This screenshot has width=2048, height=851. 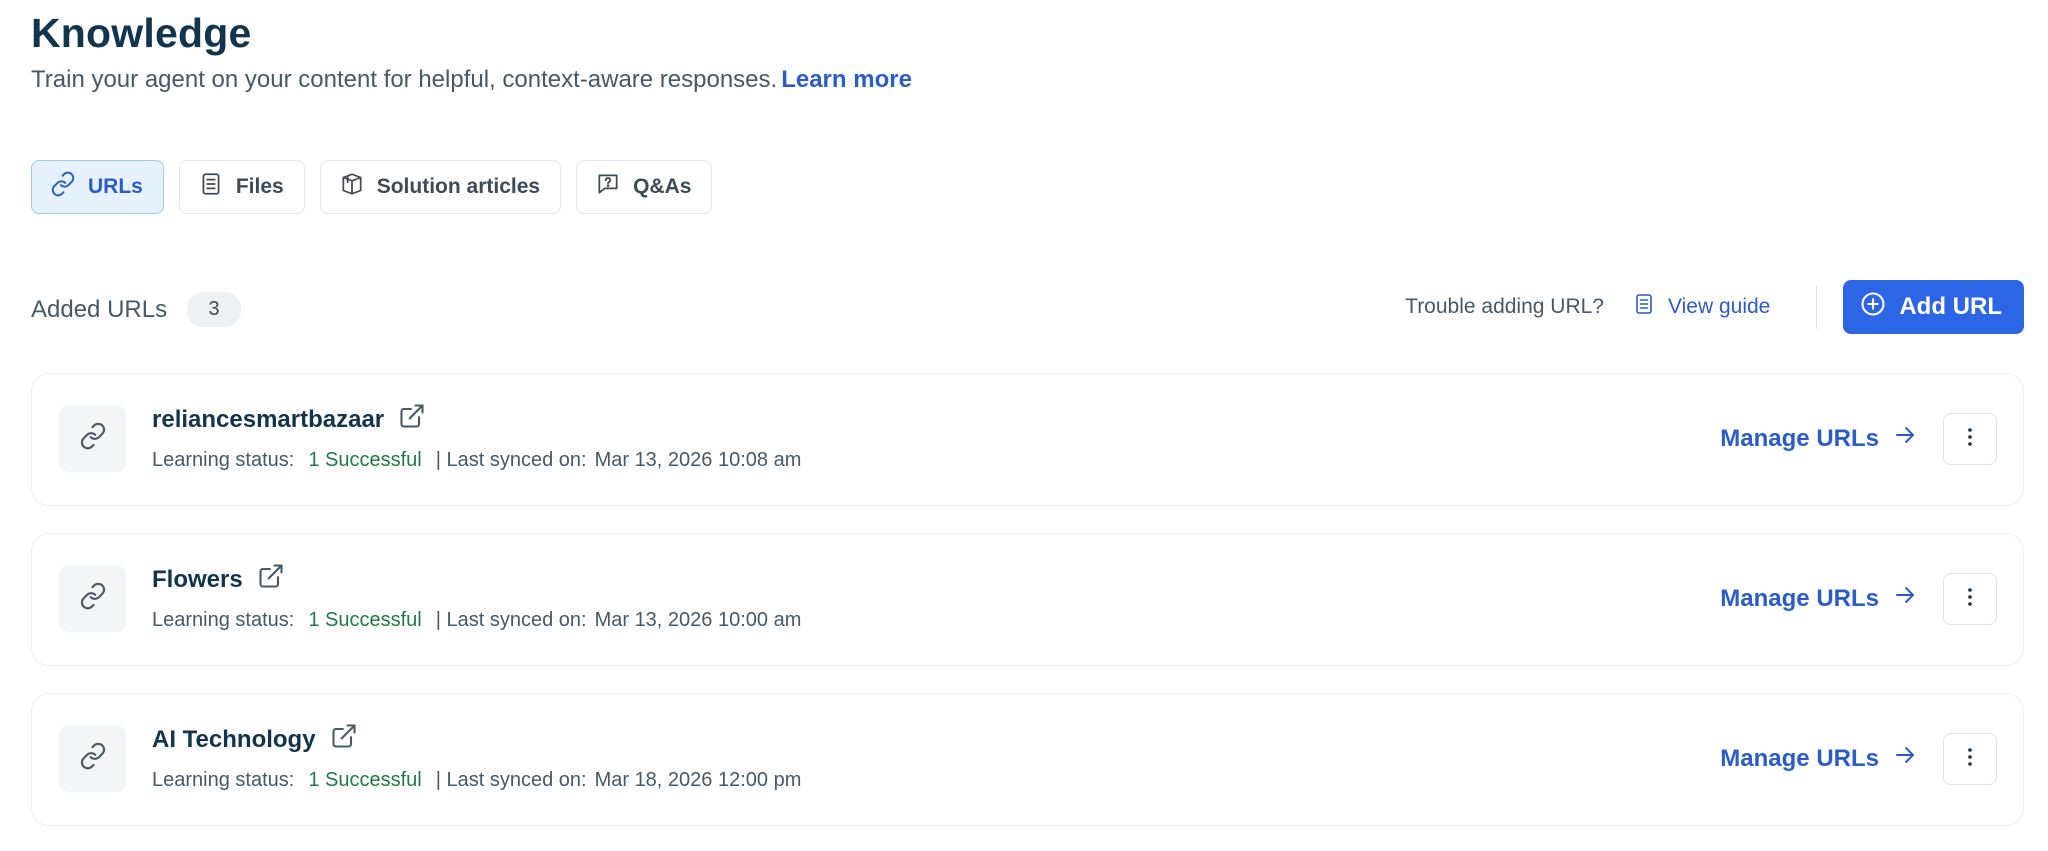 What do you see at coordinates (698, 460) in the screenshot?
I see `last-synced-value: Mar 13, 2026 10:08 am` at bounding box center [698, 460].